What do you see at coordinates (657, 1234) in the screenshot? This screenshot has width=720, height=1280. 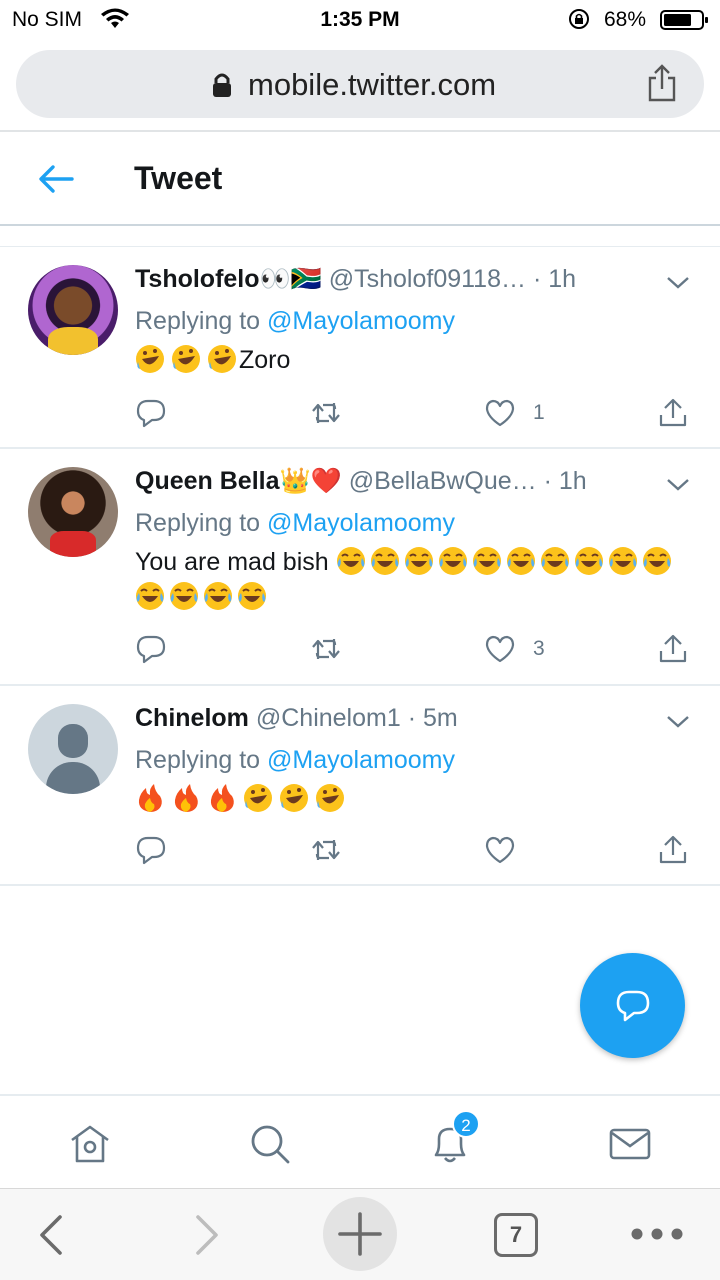 I see `more-icon` at bounding box center [657, 1234].